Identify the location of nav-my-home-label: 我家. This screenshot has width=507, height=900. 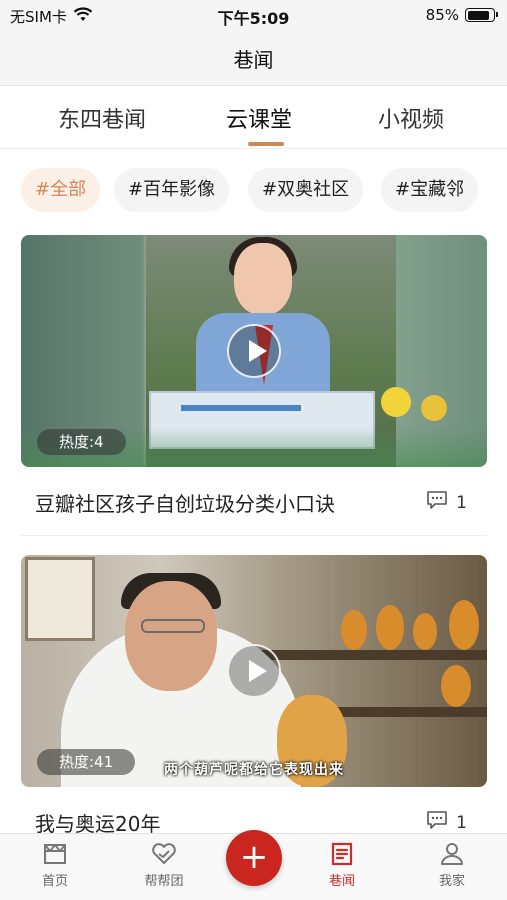
(451, 881).